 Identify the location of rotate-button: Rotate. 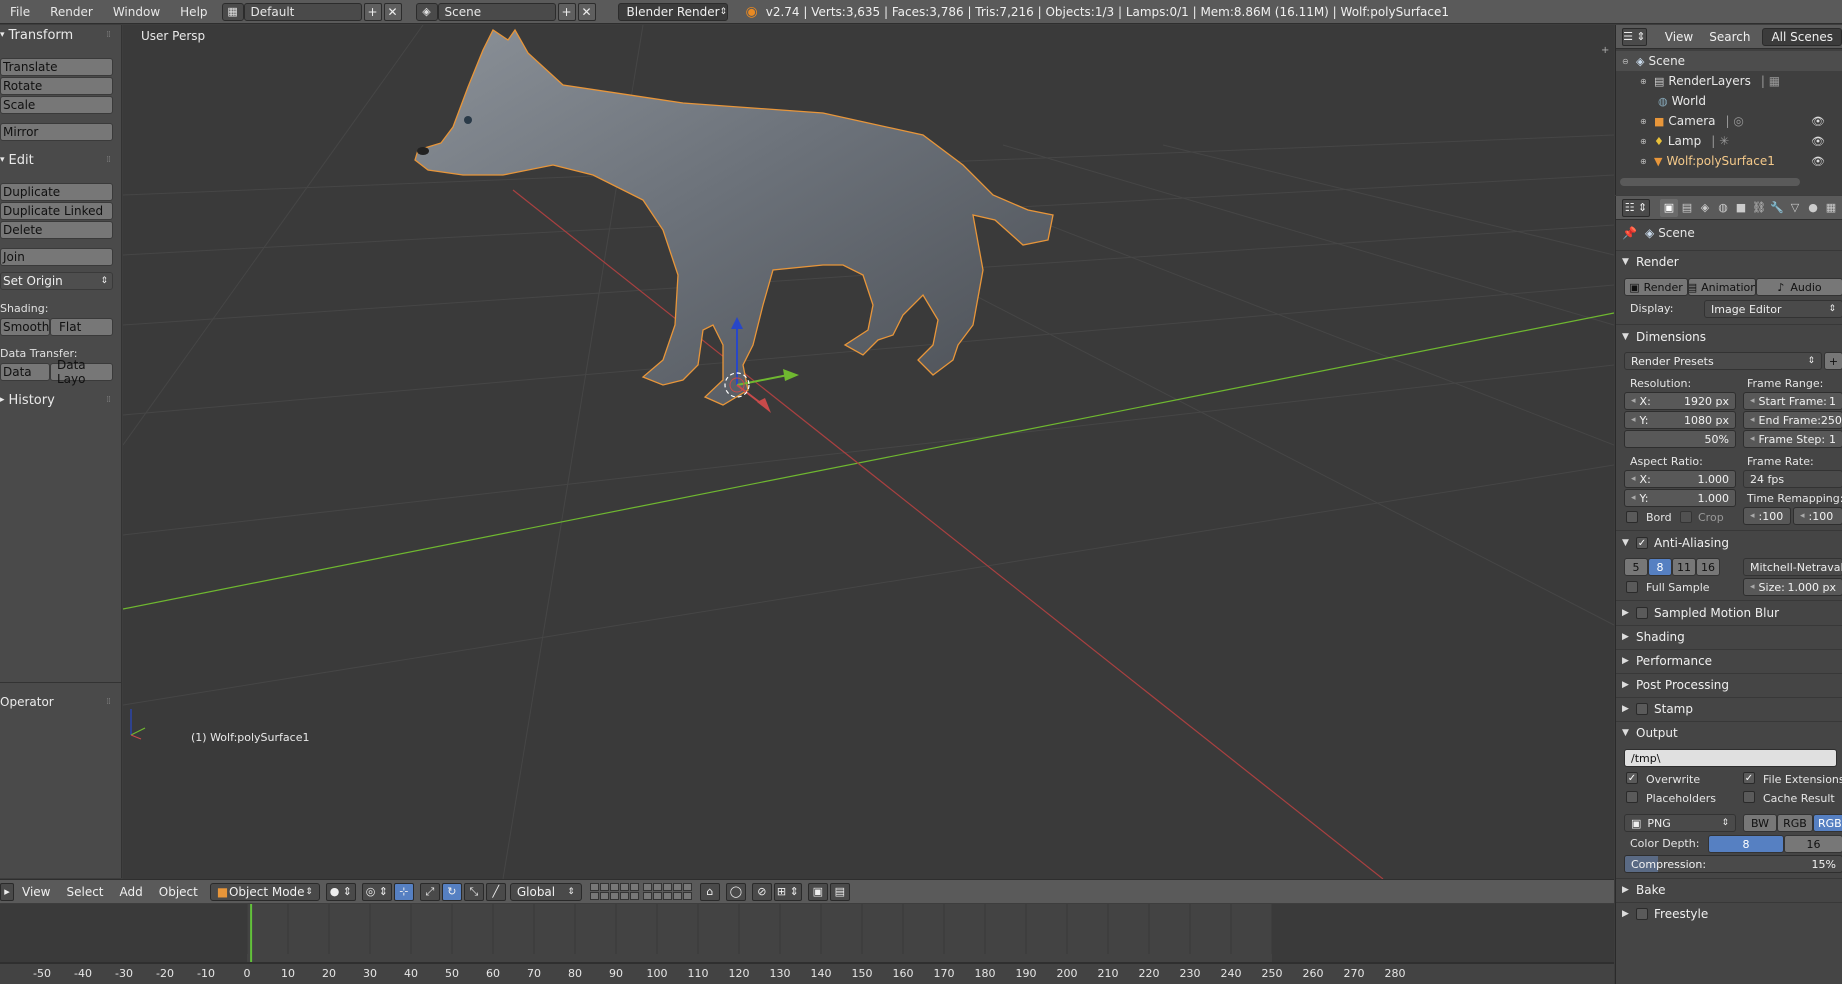
(56, 86).